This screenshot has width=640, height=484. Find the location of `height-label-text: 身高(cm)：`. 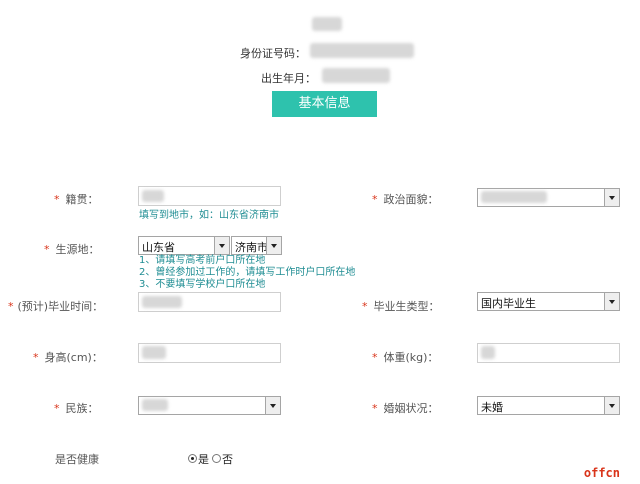

height-label-text: 身高(cm)： is located at coordinates (73, 357).